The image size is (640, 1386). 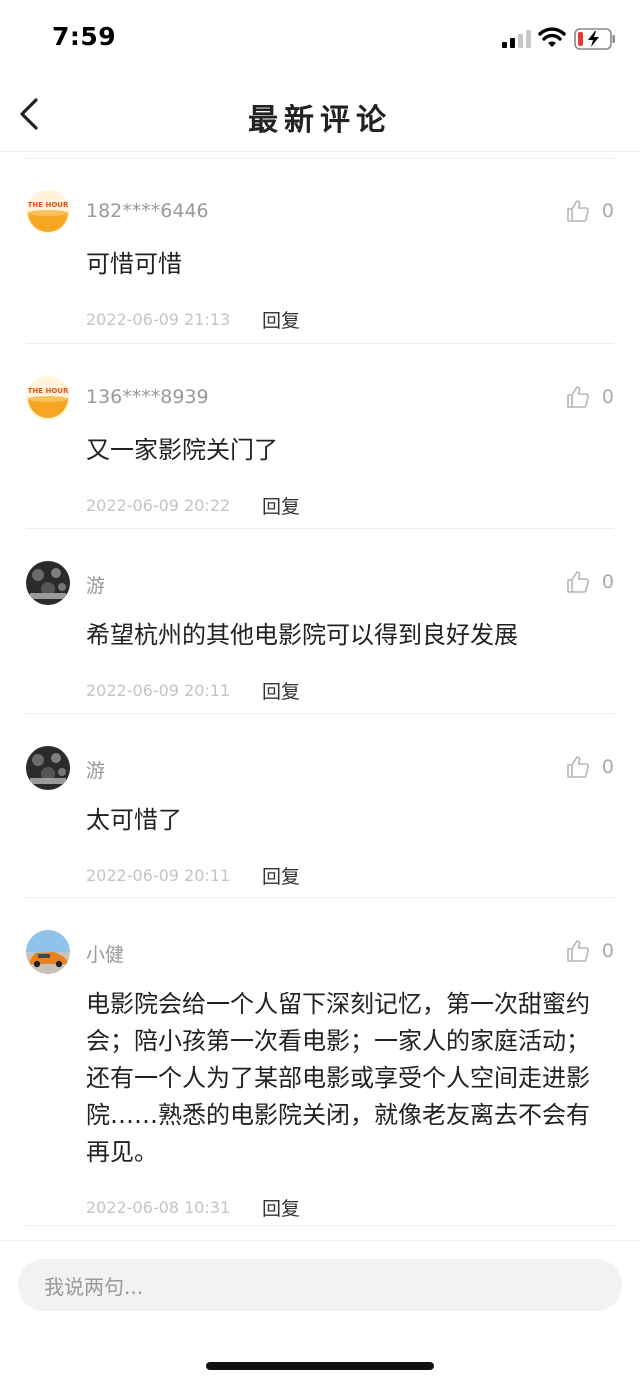 What do you see at coordinates (134, 820) in the screenshot?
I see `comment-text: 太可惜了` at bounding box center [134, 820].